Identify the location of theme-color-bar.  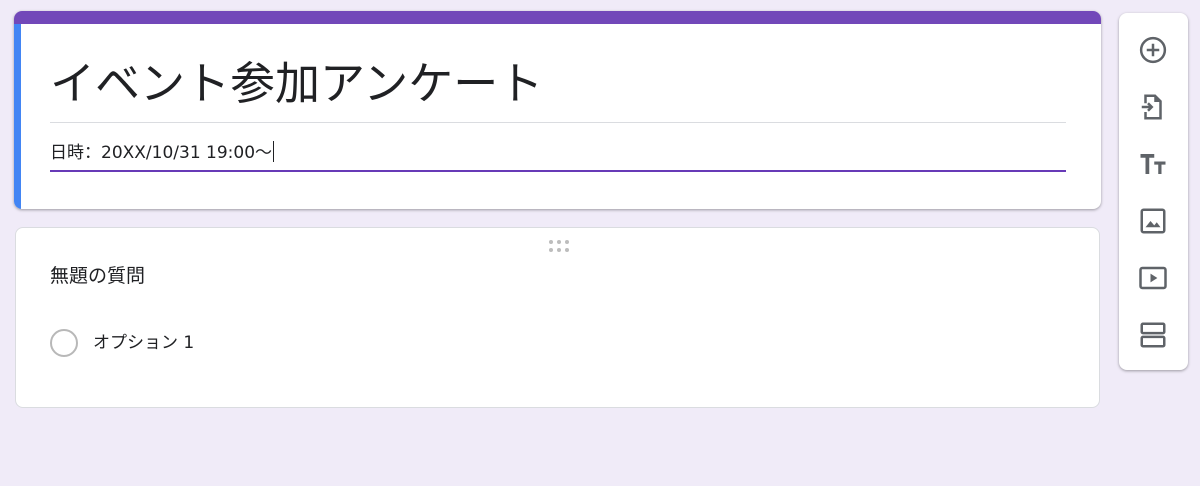
(557, 17).